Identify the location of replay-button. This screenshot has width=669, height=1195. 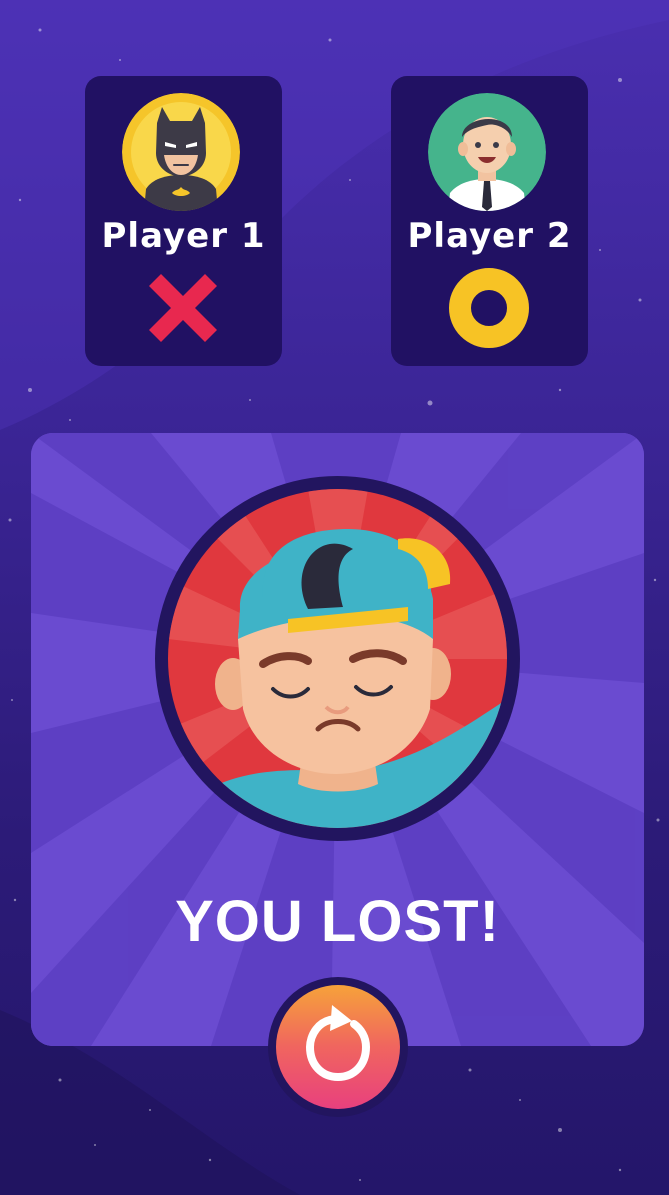
(338, 1047).